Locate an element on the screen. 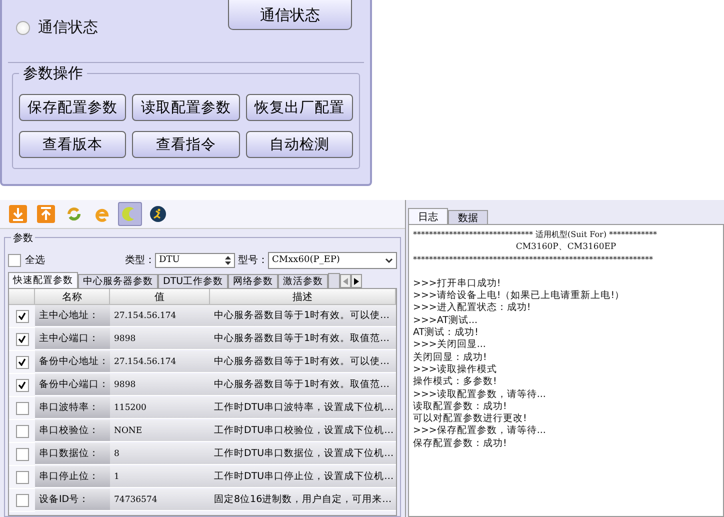 This screenshot has width=724, height=517. table-cell: 主中心端口： is located at coordinates (72, 339).